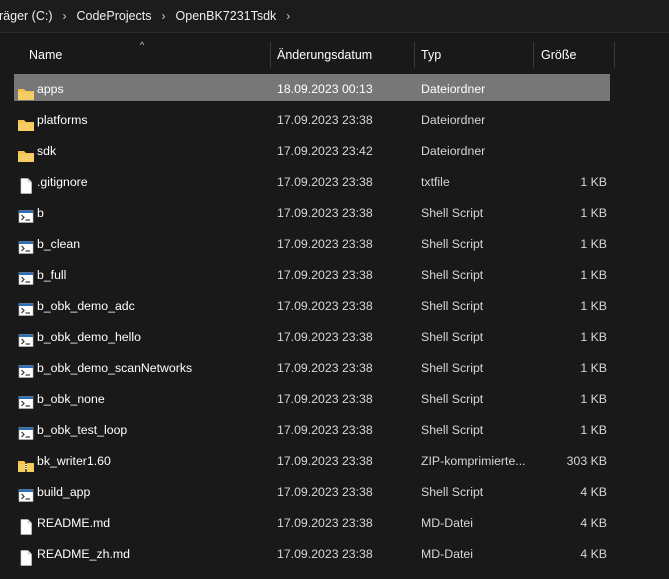 The height and width of the screenshot is (579, 669). Describe the element at coordinates (71, 399) in the screenshot. I see `file-name: b_obk_none` at that location.